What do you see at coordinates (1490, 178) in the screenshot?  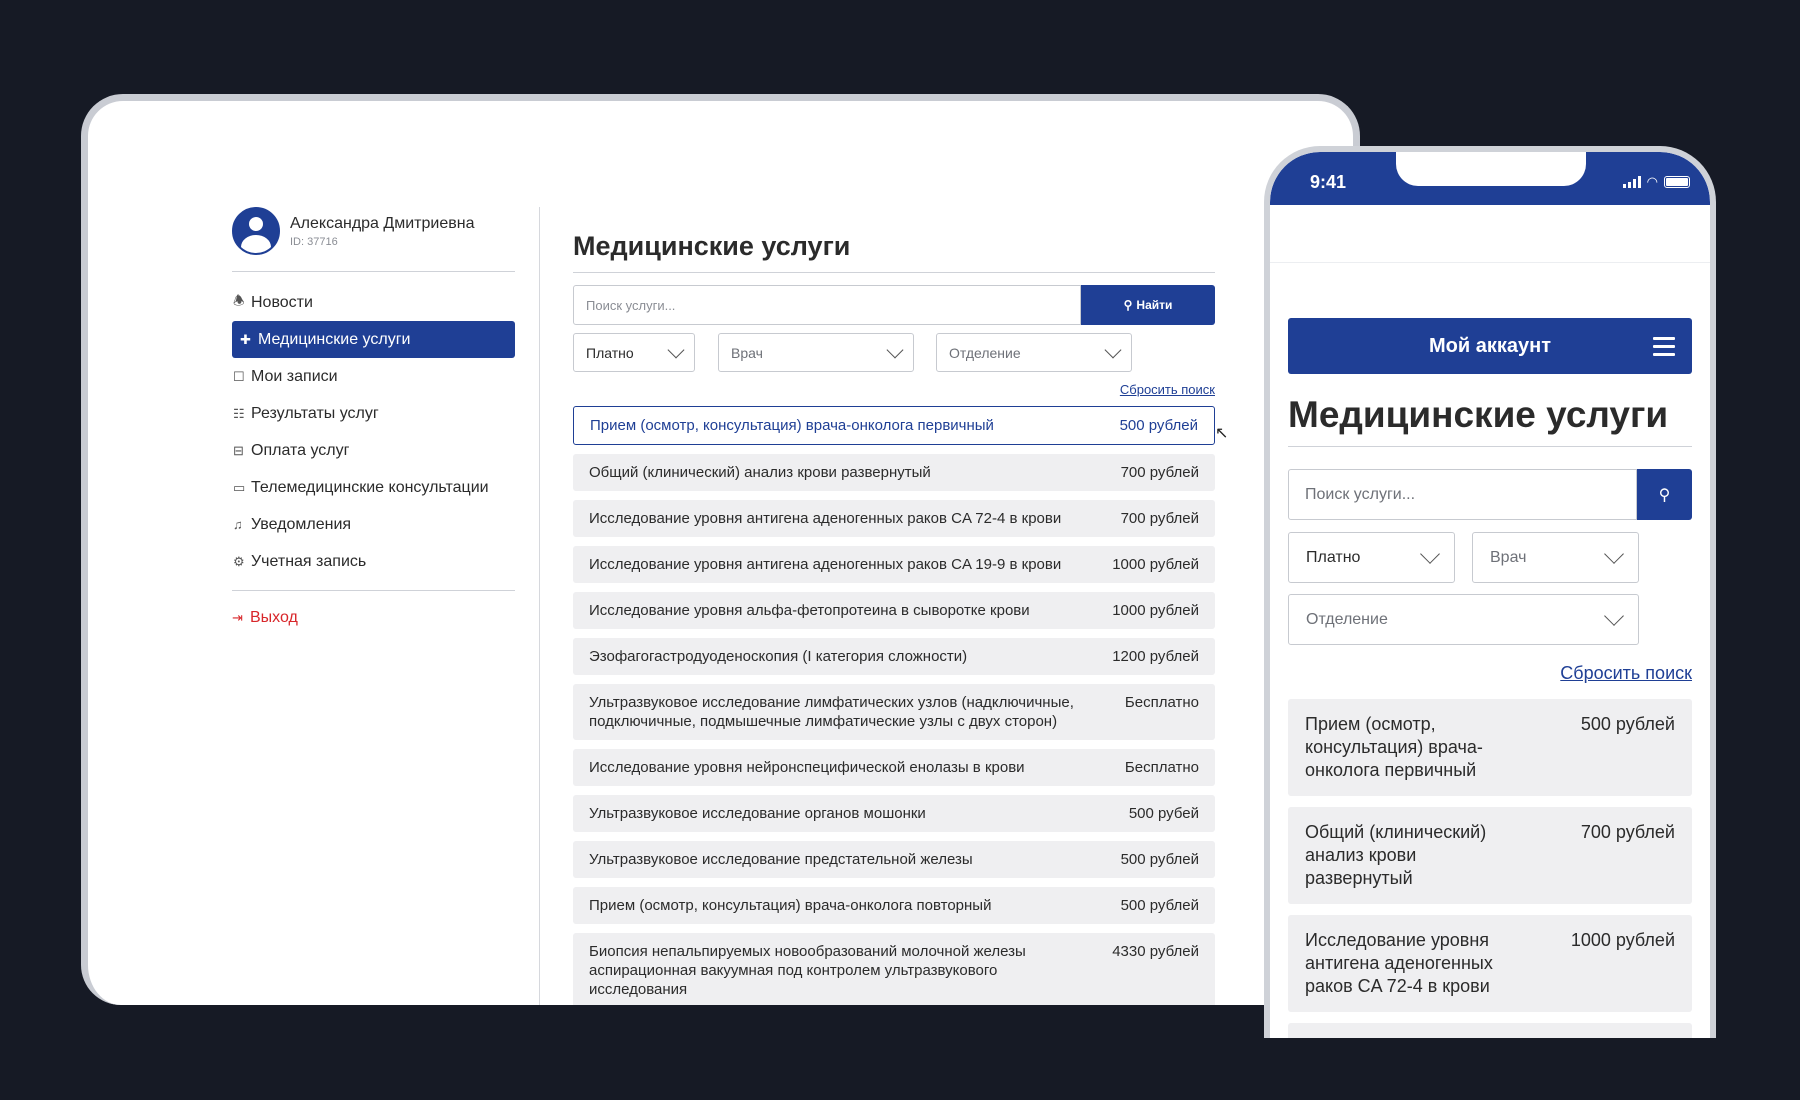 I see `status-bar: 9:41 ◠` at bounding box center [1490, 178].